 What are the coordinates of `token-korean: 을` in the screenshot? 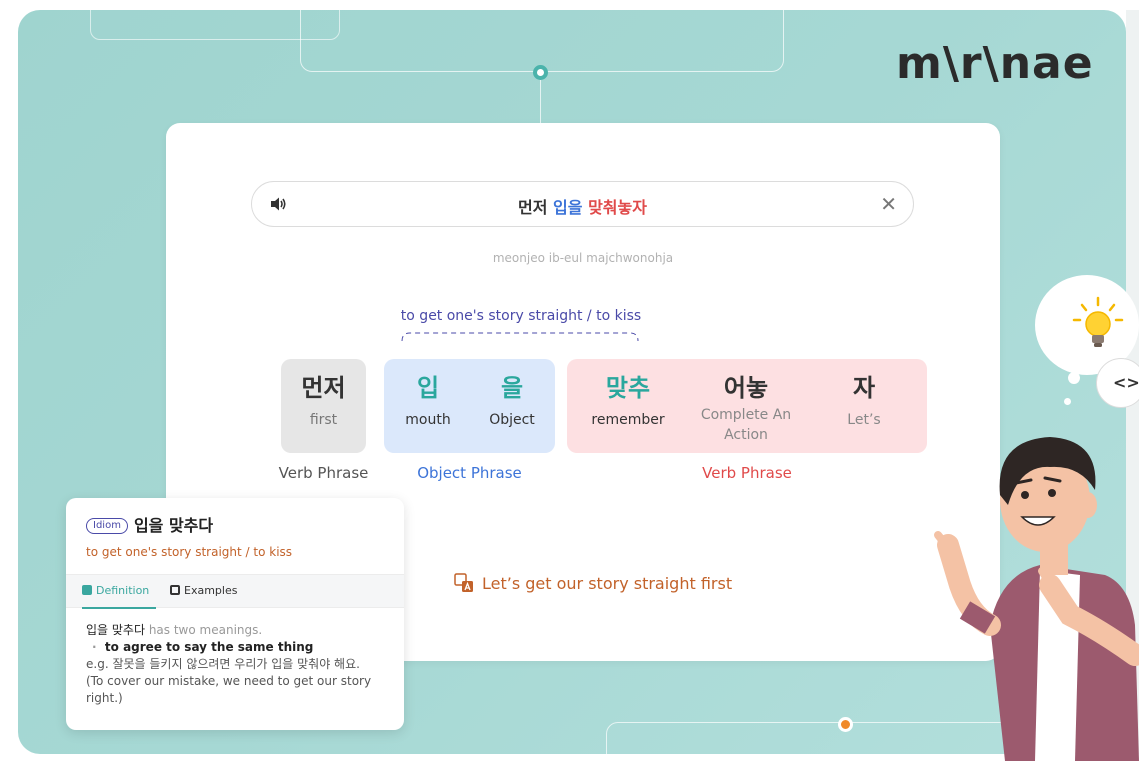 It's located at (512, 388).